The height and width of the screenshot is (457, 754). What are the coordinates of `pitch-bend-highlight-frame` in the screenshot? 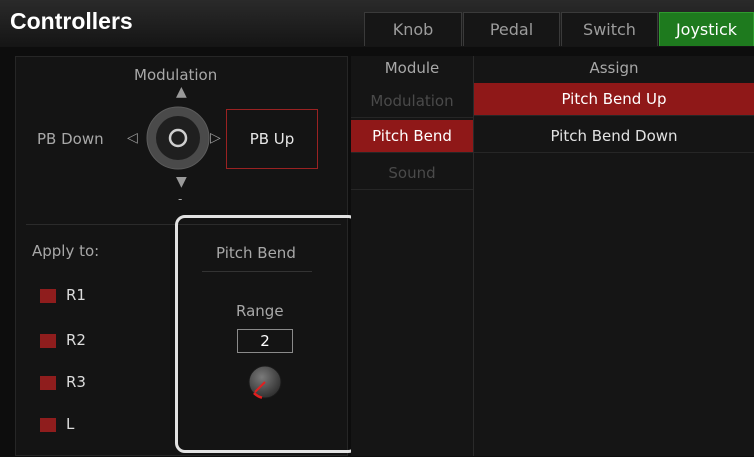 It's located at (266, 334).